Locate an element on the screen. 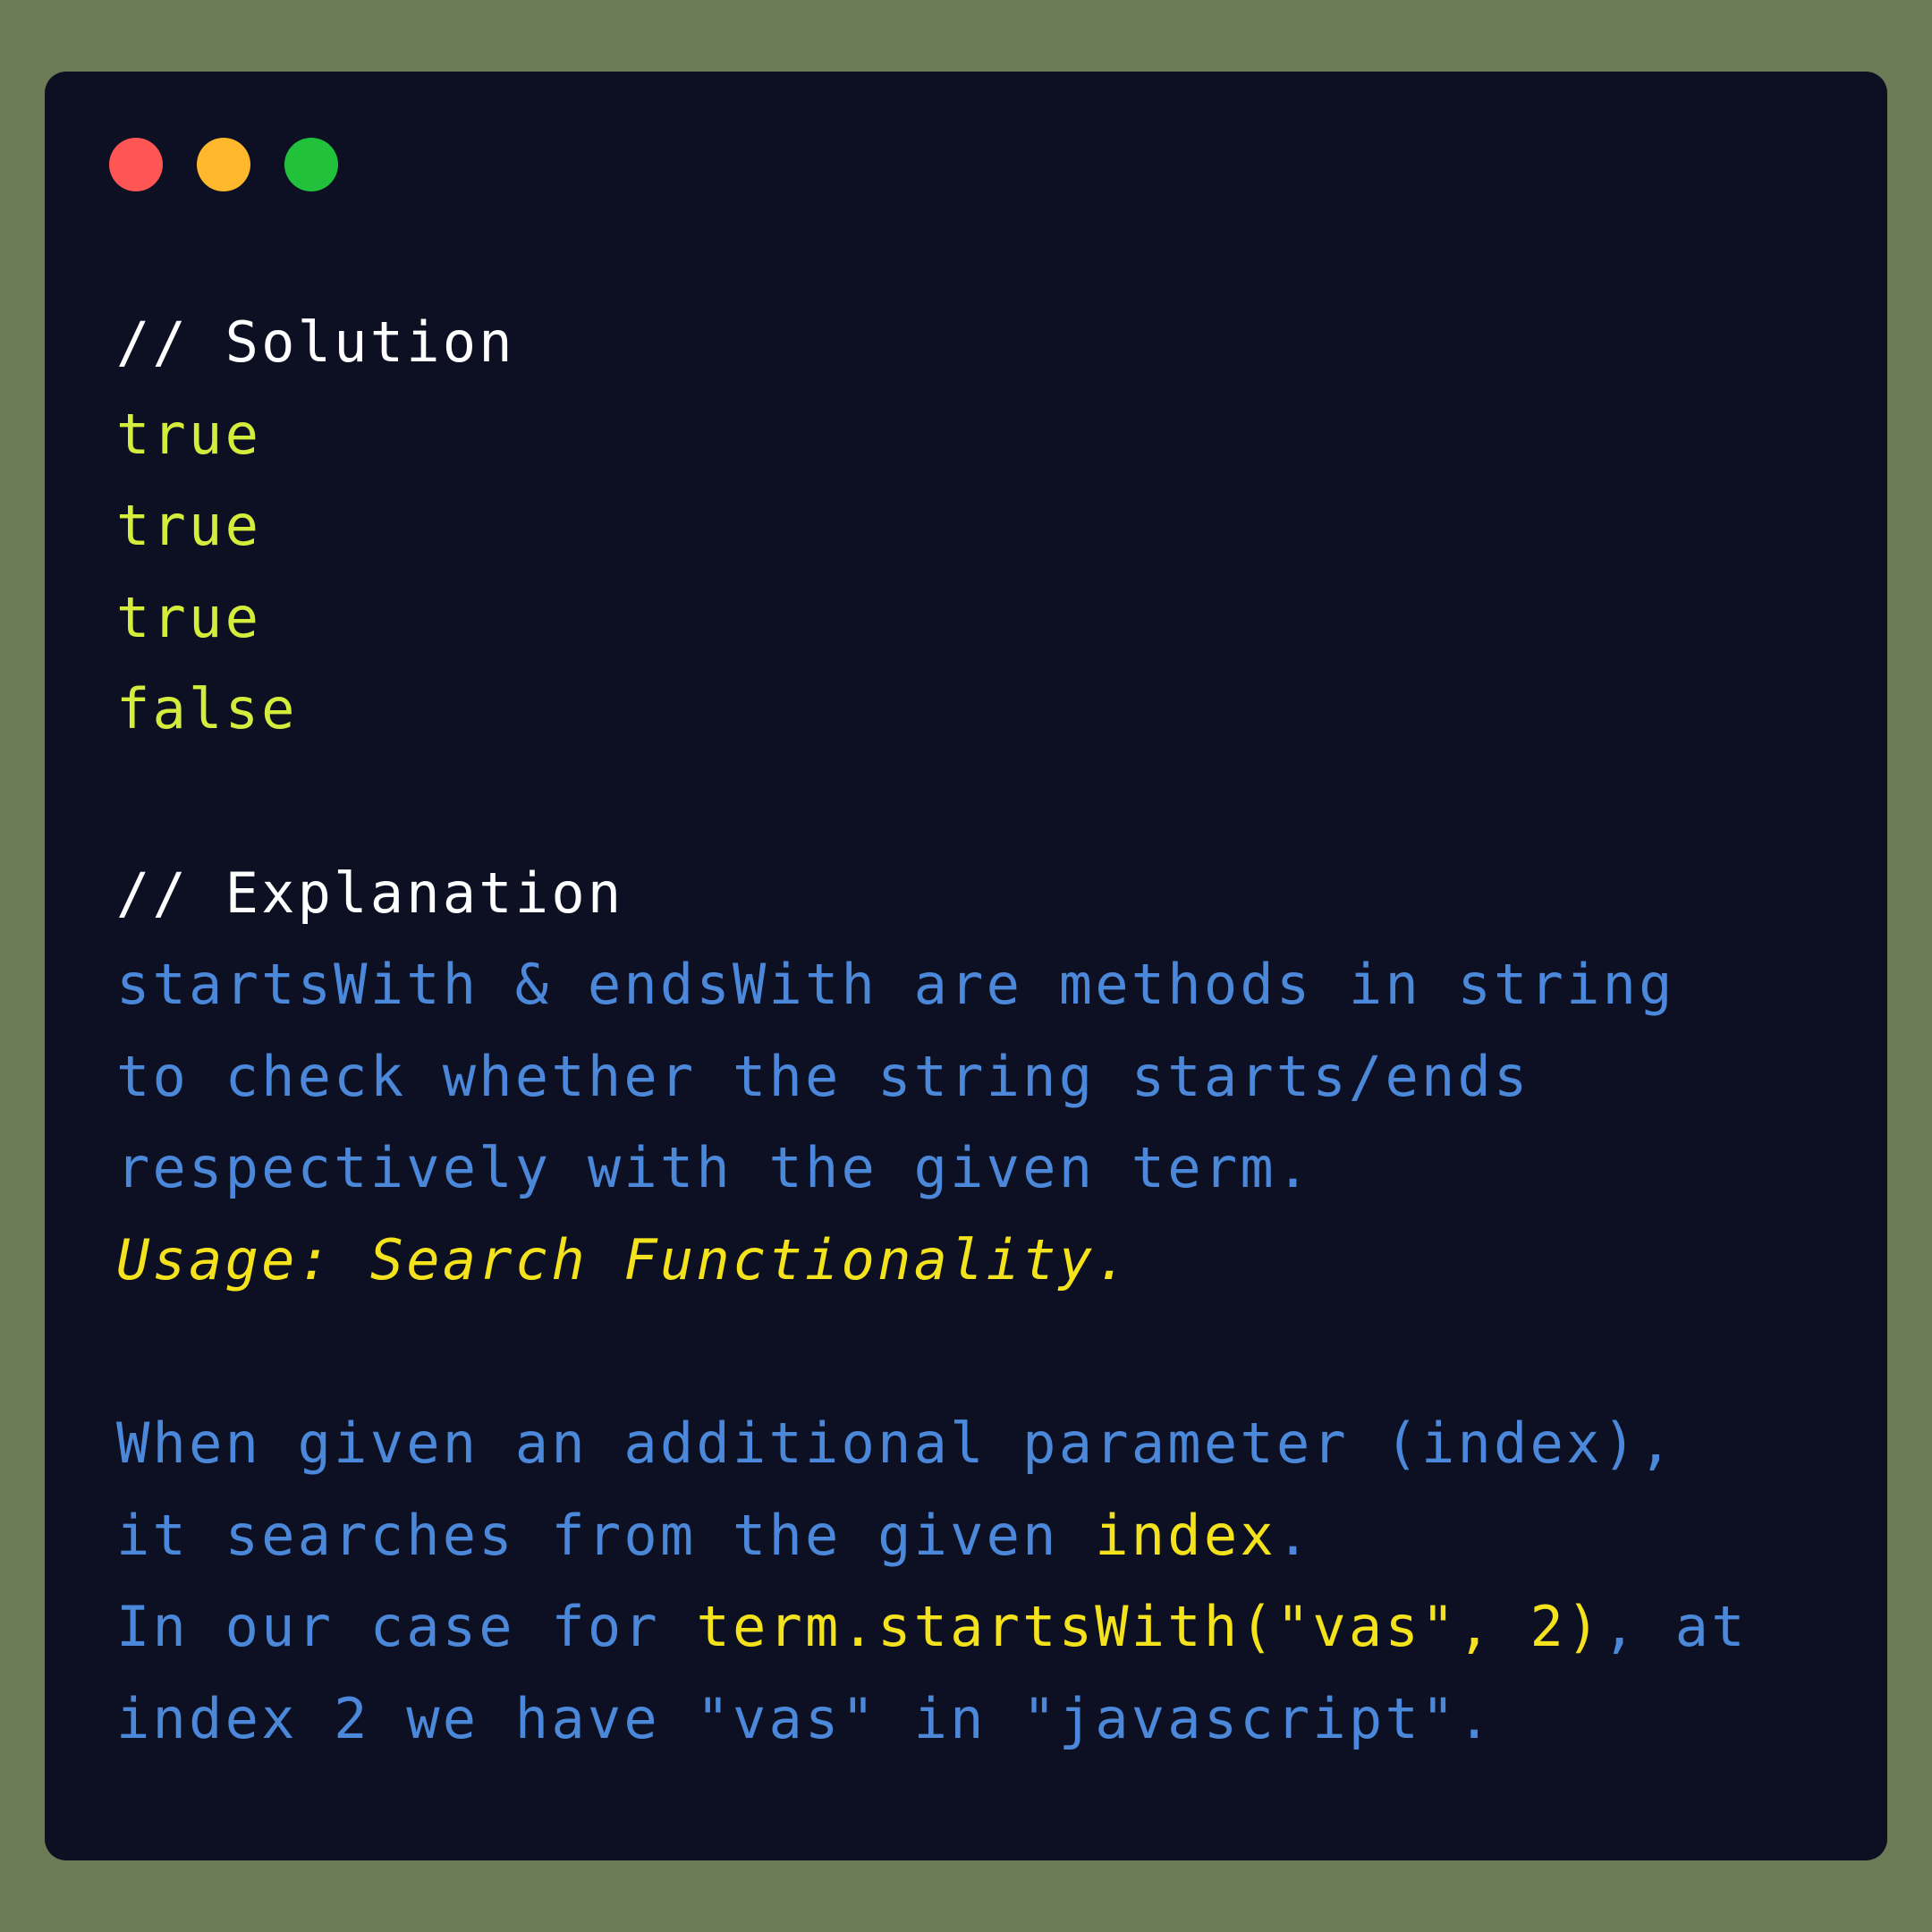 This screenshot has width=1932, height=1932. result-line: false is located at coordinates (207, 709).